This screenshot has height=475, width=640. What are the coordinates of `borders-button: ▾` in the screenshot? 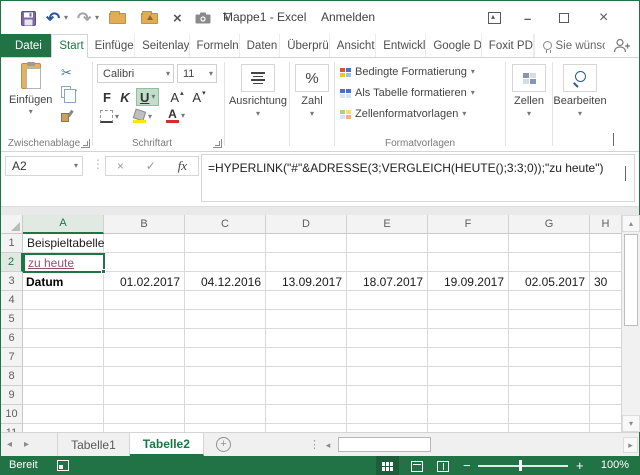 It's located at (109, 116).